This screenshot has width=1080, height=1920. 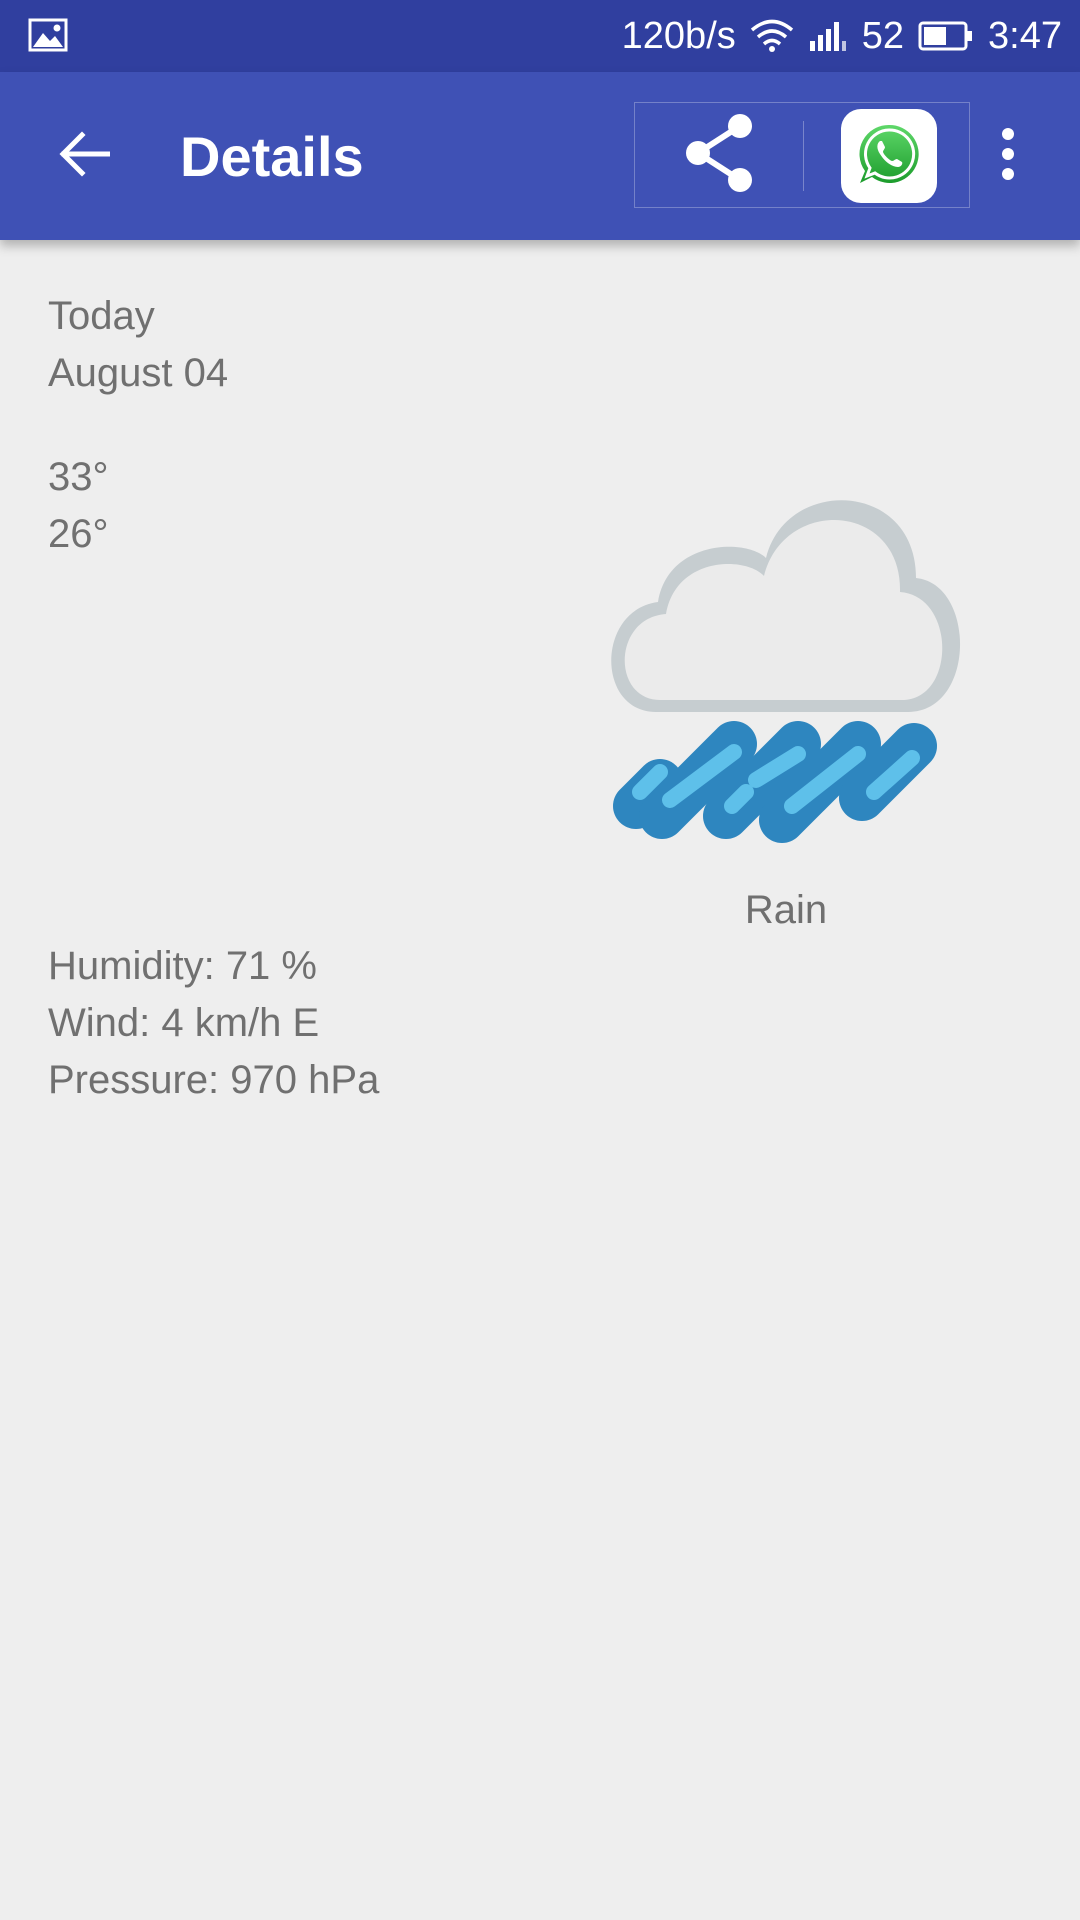 I want to click on share-button, so click(x=719, y=155).